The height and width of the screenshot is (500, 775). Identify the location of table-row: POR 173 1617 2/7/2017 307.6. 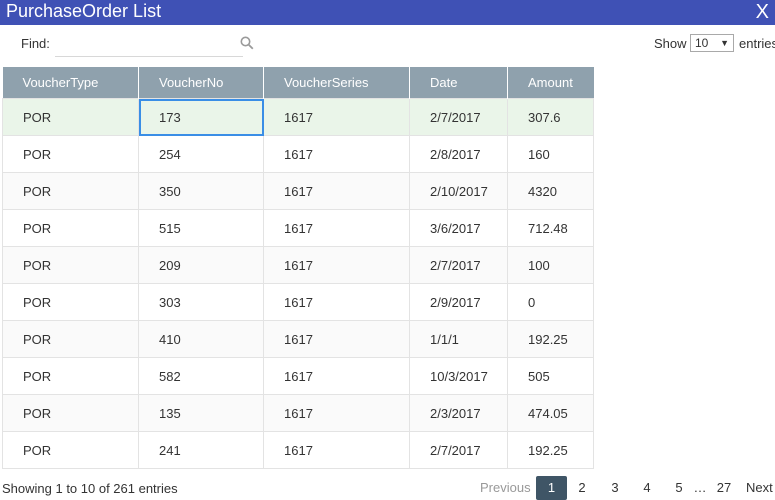
(298, 117).